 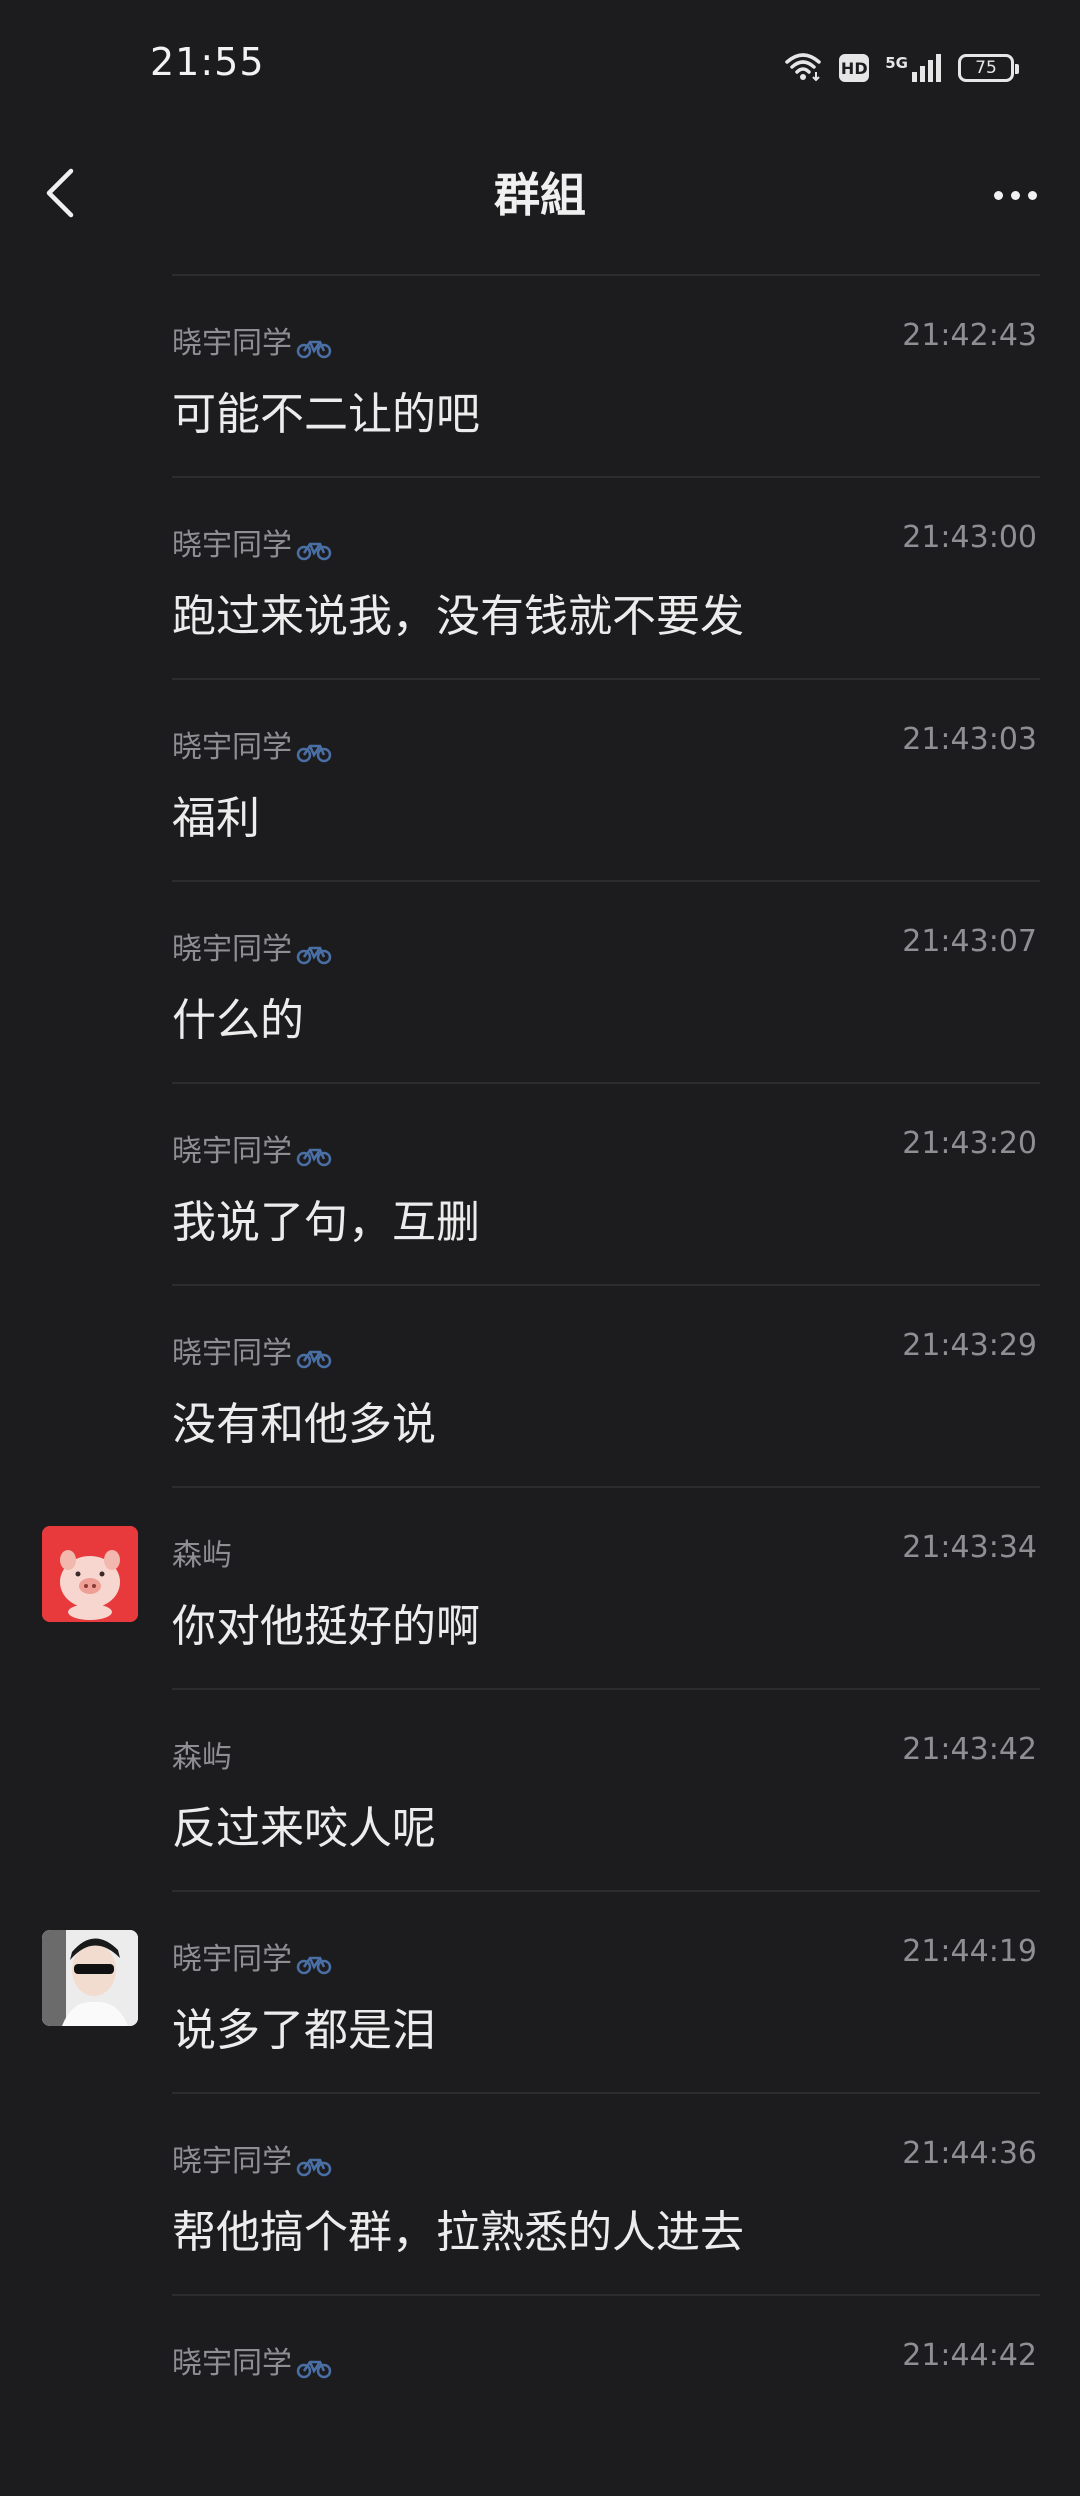 I want to click on title-bar: 群組, so click(x=540, y=205).